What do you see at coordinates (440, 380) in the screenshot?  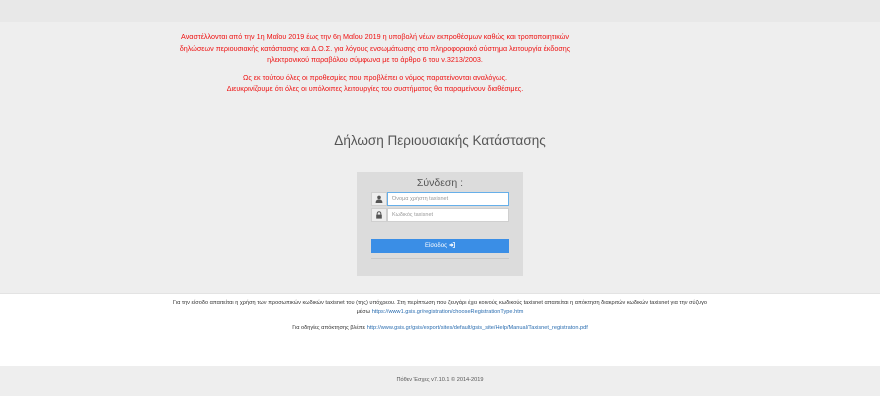 I see `version-footer: Πόθεν Έσχες v7.10.1 © 2014-2019` at bounding box center [440, 380].